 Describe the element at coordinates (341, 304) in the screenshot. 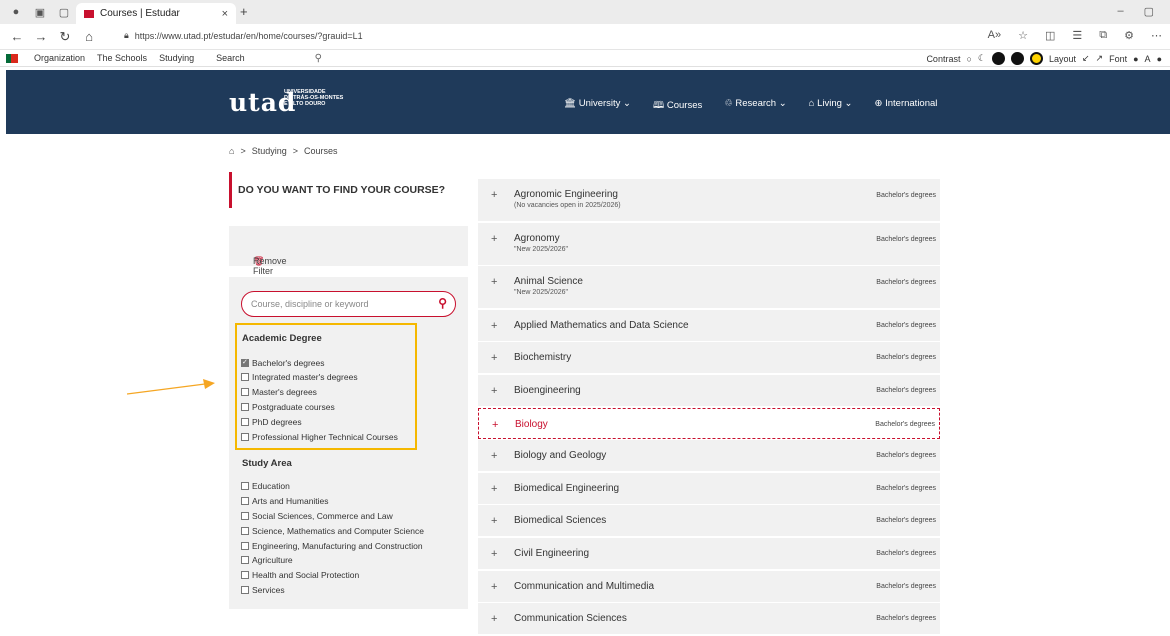

I see `course-search-input` at that location.